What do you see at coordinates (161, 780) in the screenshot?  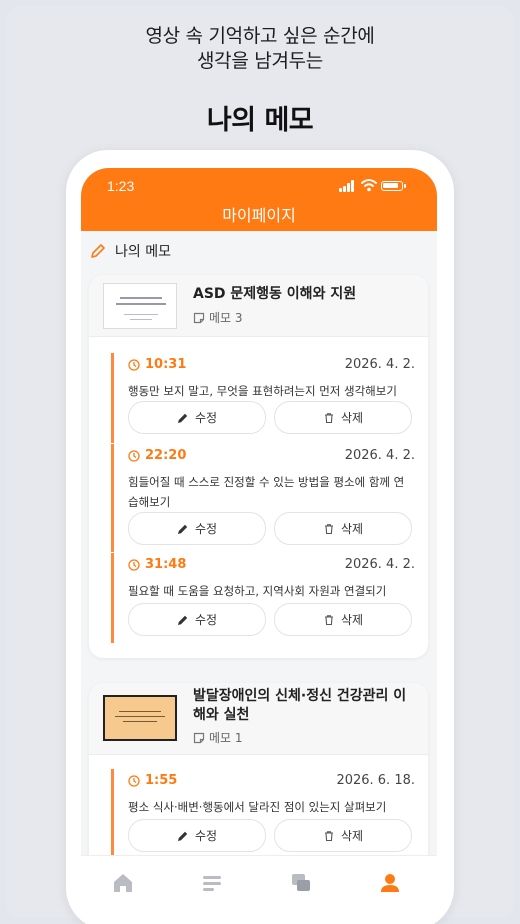 I see `memo-time: 1:55` at bounding box center [161, 780].